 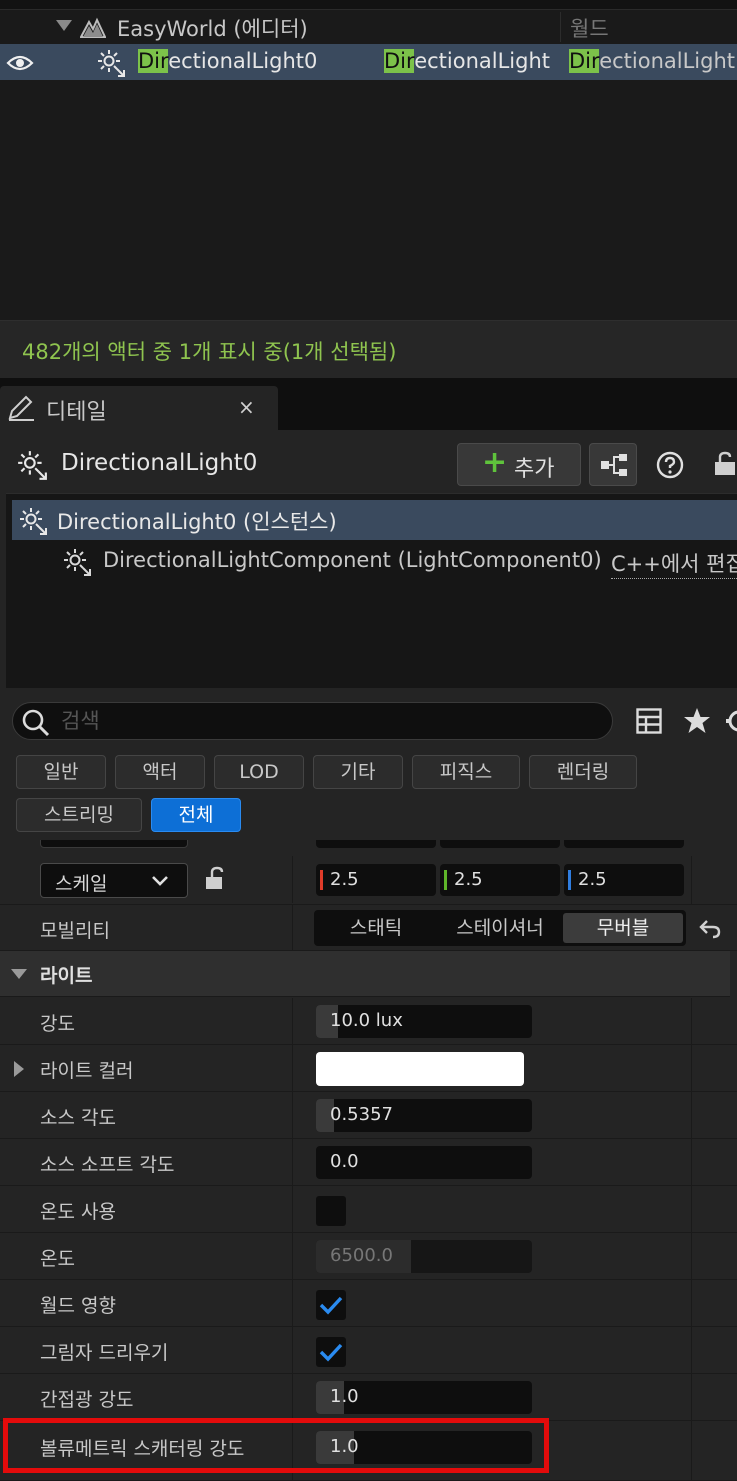 I want to click on star-icon, so click(x=697, y=720).